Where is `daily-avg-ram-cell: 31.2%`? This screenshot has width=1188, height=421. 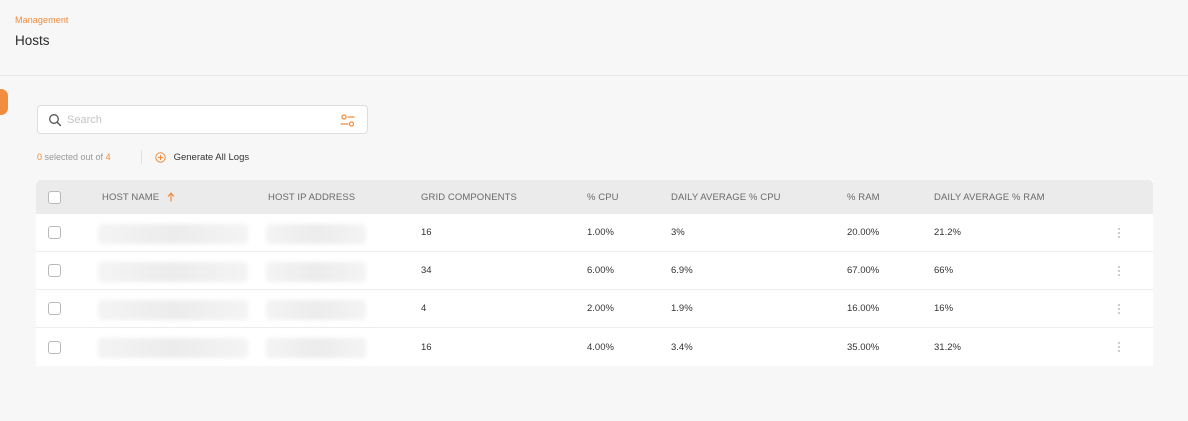
daily-avg-ram-cell: 31.2% is located at coordinates (947, 347).